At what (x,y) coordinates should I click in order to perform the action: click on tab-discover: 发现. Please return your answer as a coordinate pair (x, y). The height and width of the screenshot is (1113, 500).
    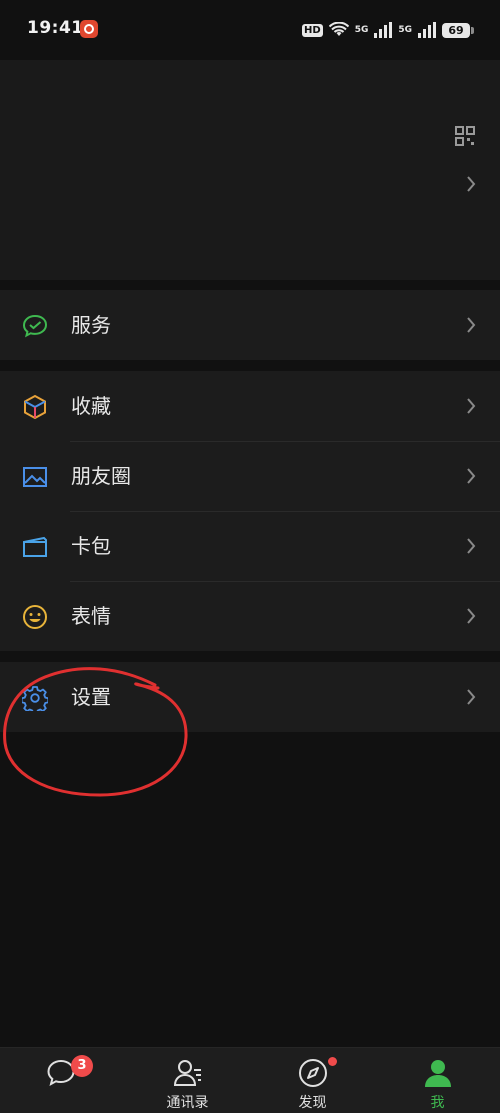
    Looking at the image, I should click on (312, 1080).